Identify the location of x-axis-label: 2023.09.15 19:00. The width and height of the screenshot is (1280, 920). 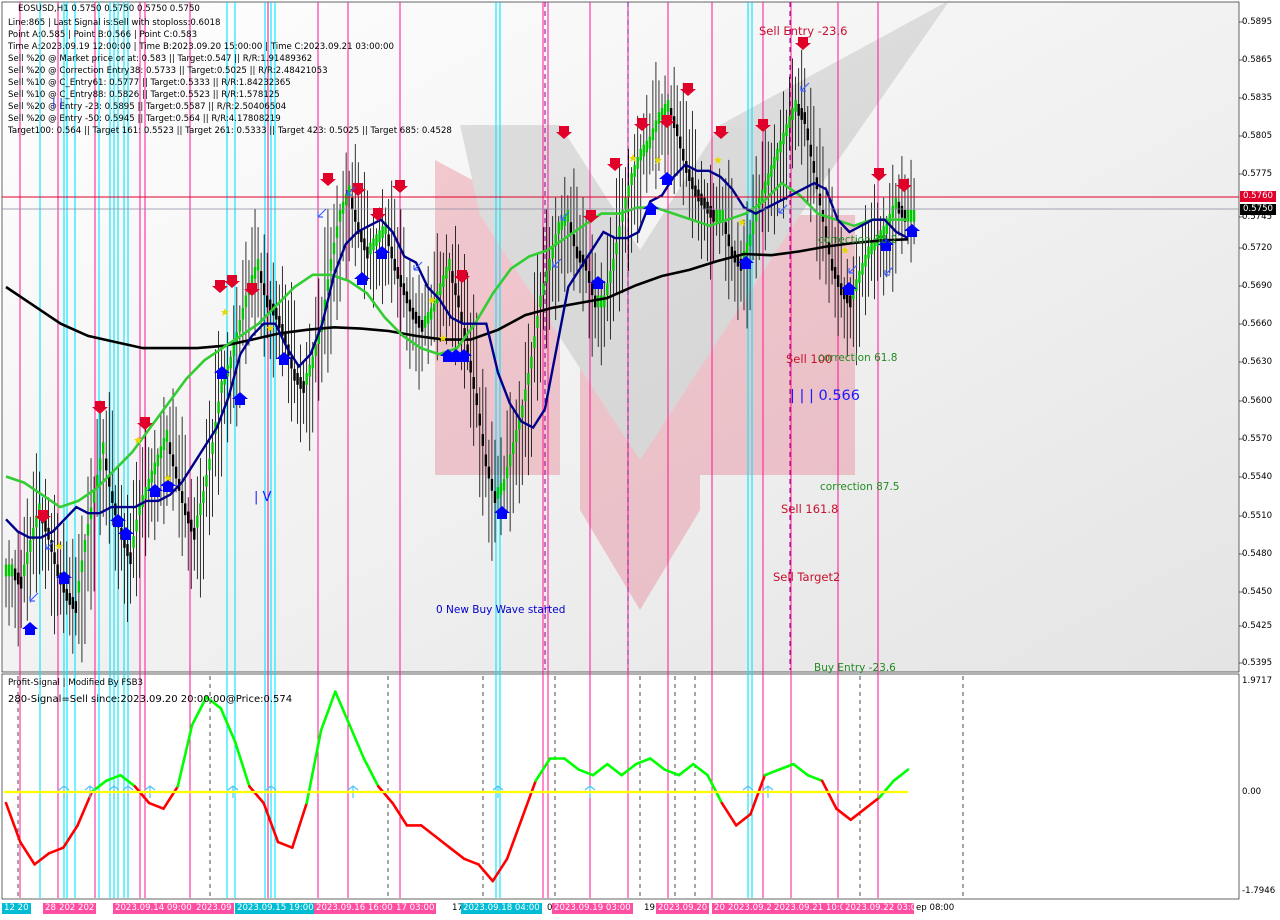
(275, 908).